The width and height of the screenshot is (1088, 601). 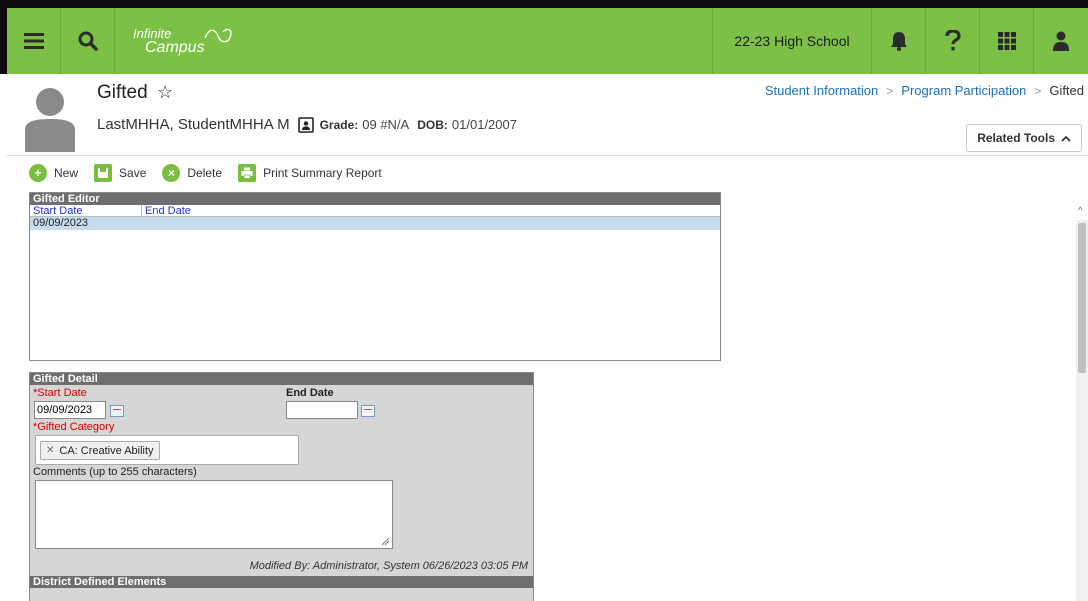 What do you see at coordinates (115, 472) in the screenshot?
I see `comments-label: Comments (up to 255 characters)` at bounding box center [115, 472].